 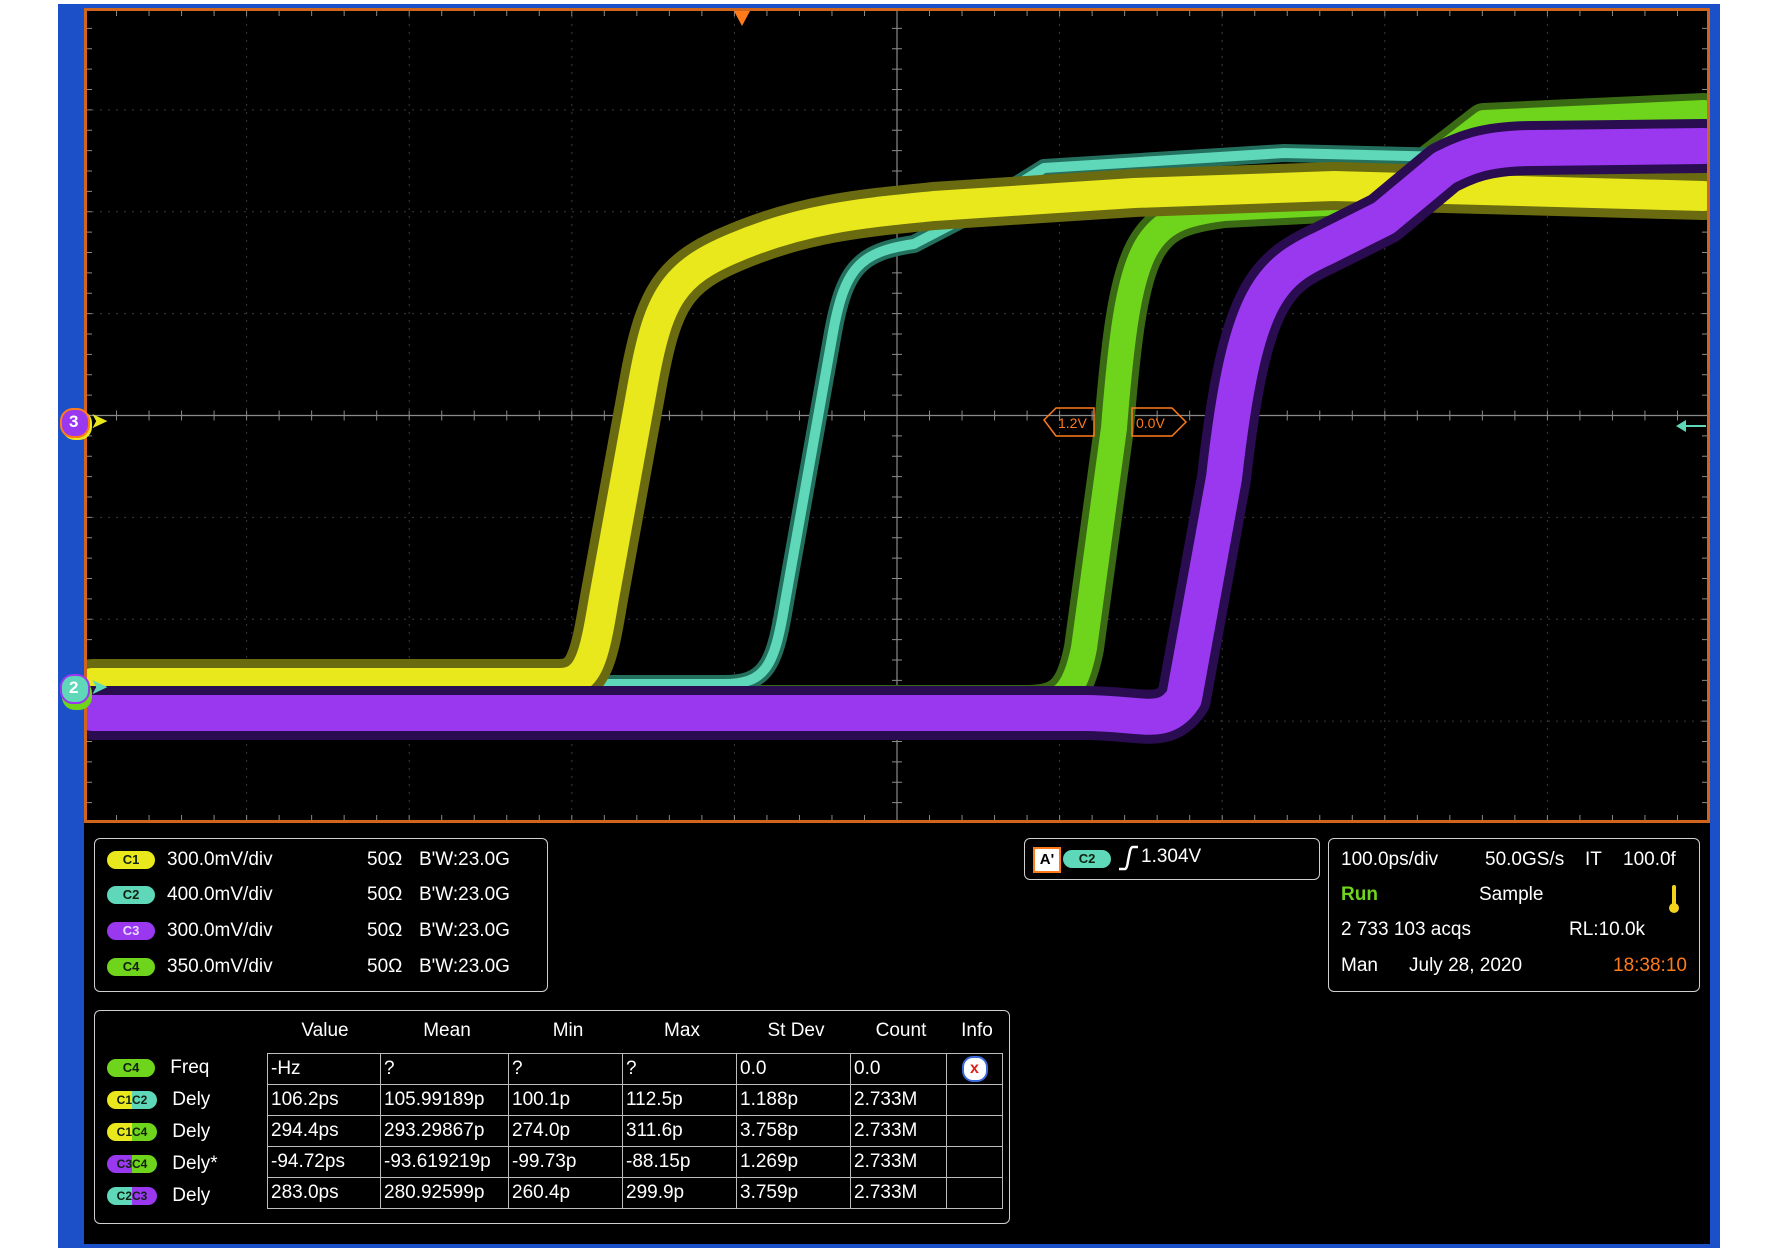 I want to click on meas-0-mean: ?, so click(x=444, y=1069).